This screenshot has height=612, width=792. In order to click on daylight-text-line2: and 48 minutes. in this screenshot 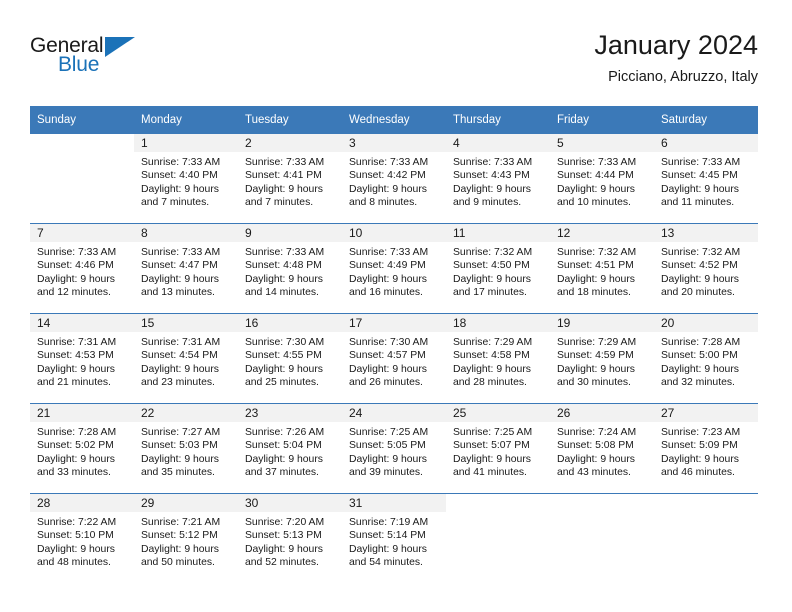, I will do `click(74, 563)`.